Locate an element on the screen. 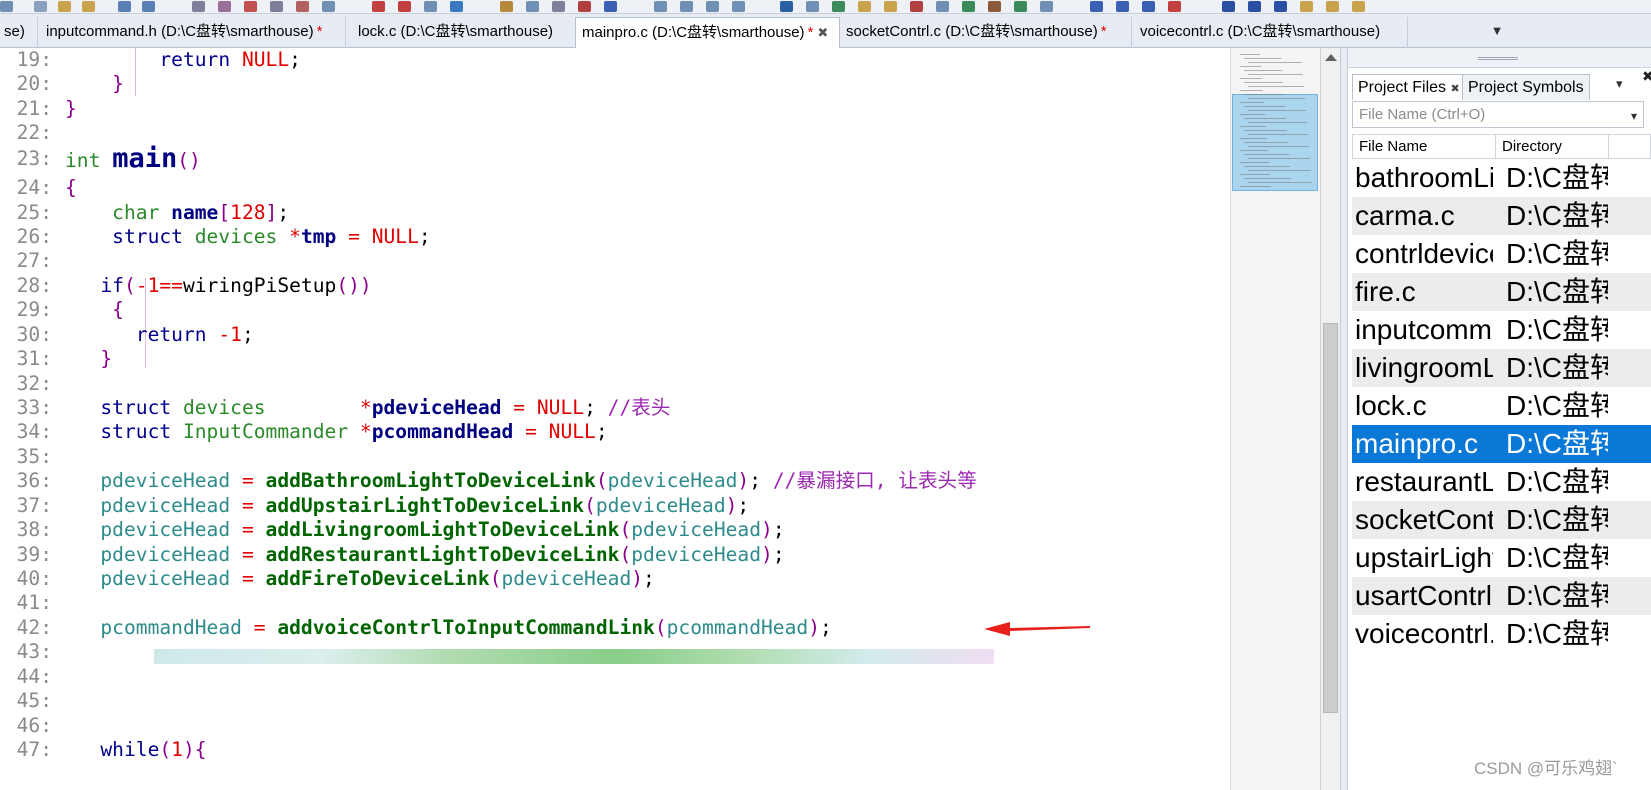 The height and width of the screenshot is (790, 1651). file-list-row: livingroomLight.c D:\C盘转 is located at coordinates (1501, 368).